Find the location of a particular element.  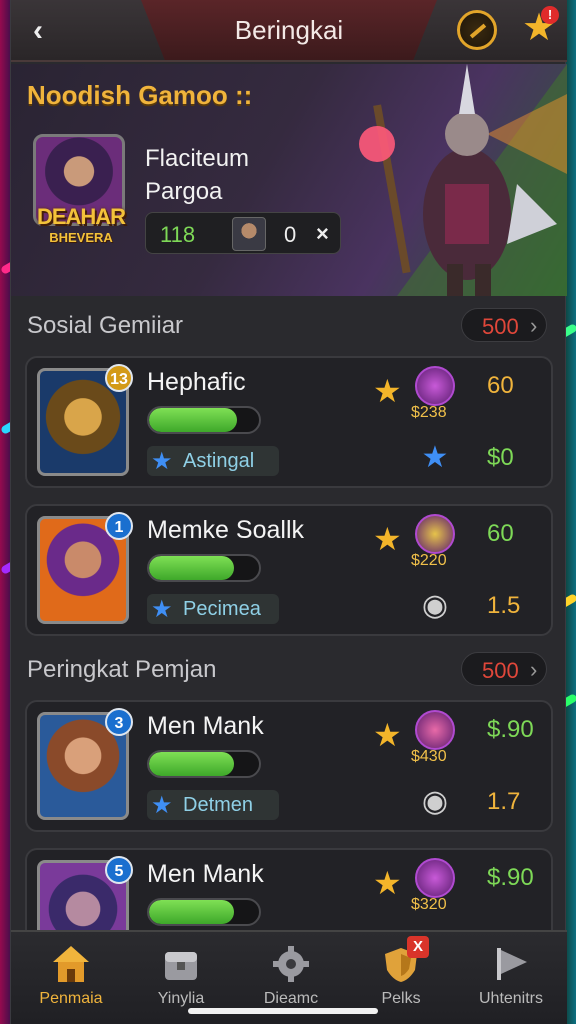

medal-value: $220 is located at coordinates (429, 560).